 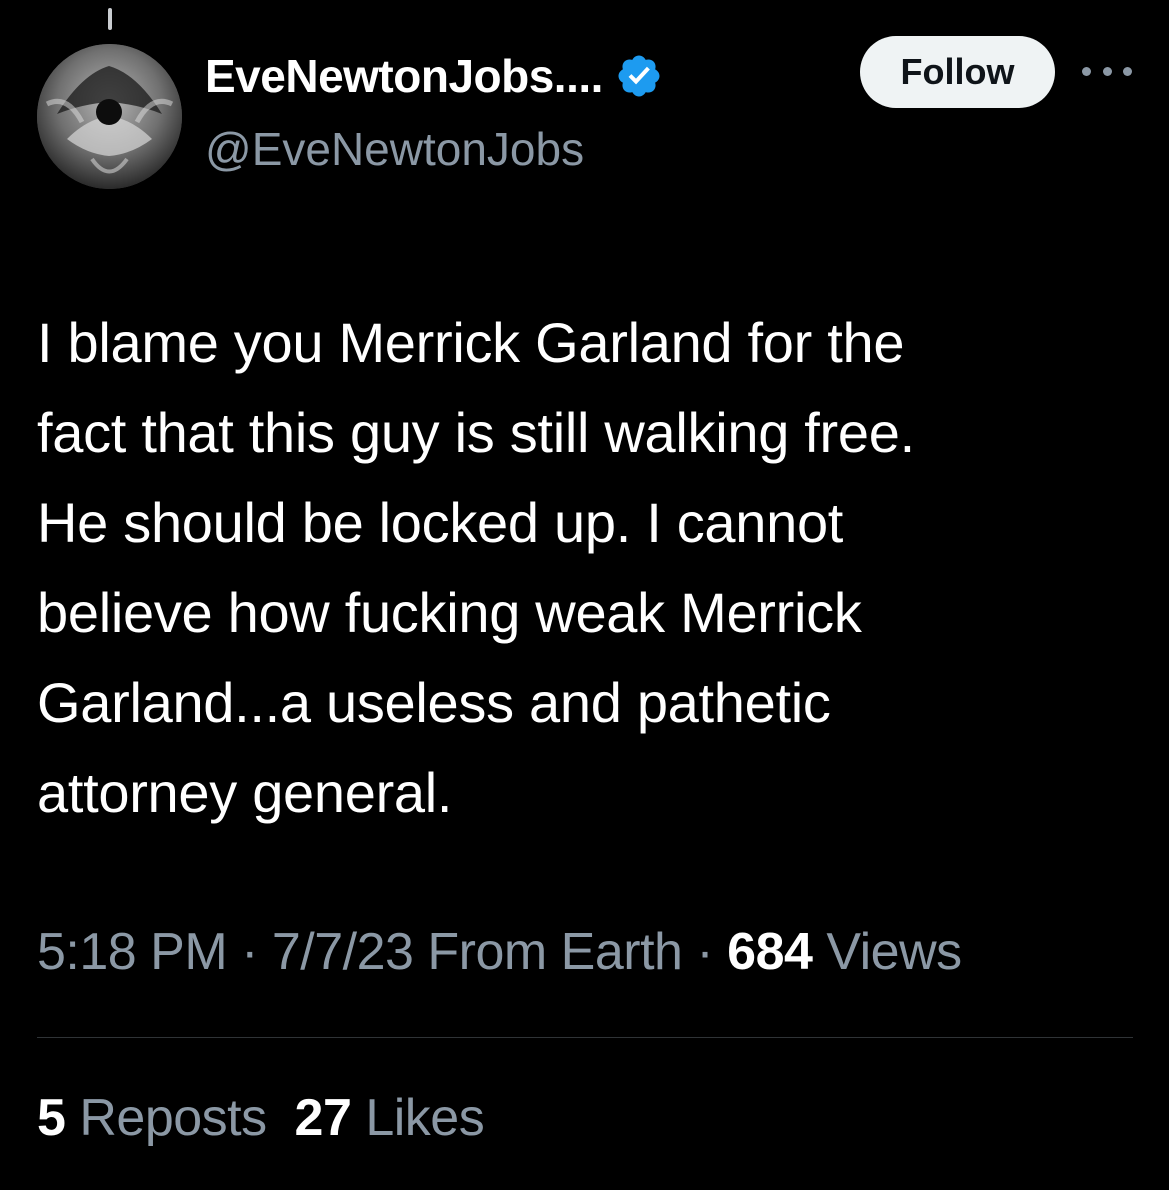 I want to click on tweet-line: attorney general., so click(x=245, y=792).